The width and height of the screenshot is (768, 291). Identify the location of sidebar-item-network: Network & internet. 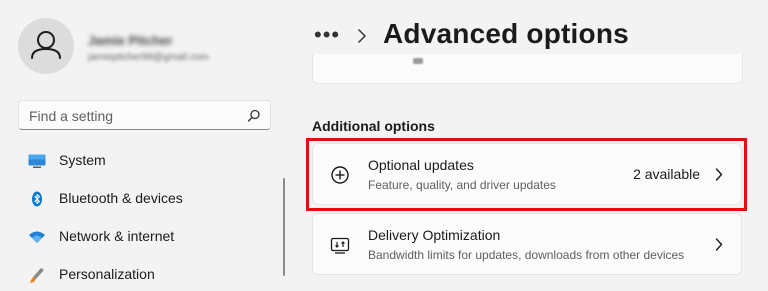
(149, 237).